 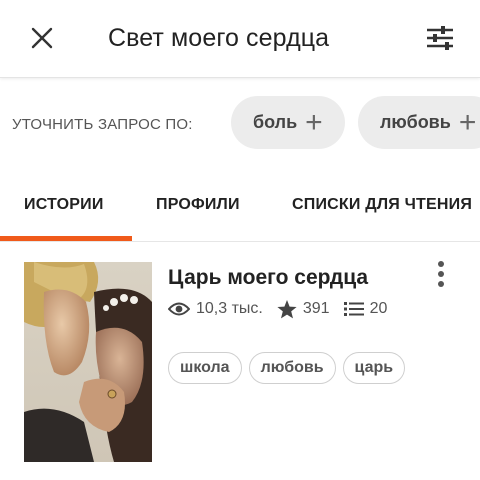 I want to click on more-options-button, so click(x=441, y=274).